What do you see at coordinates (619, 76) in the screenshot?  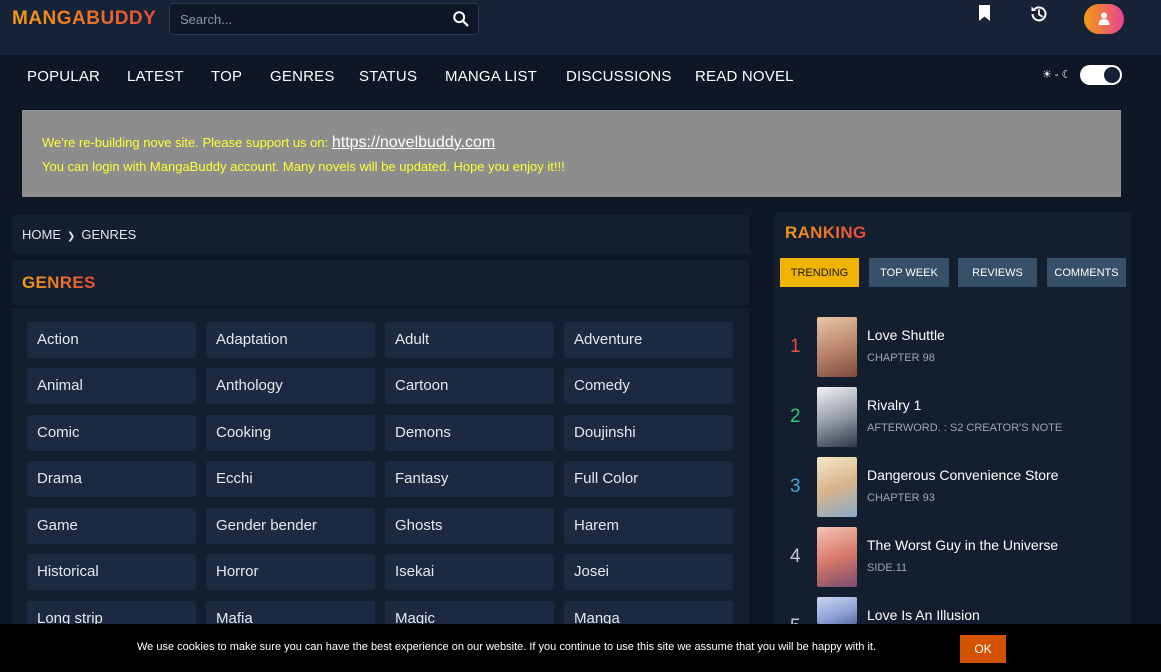 I see `nav-discussions: DISCUSSIONS` at bounding box center [619, 76].